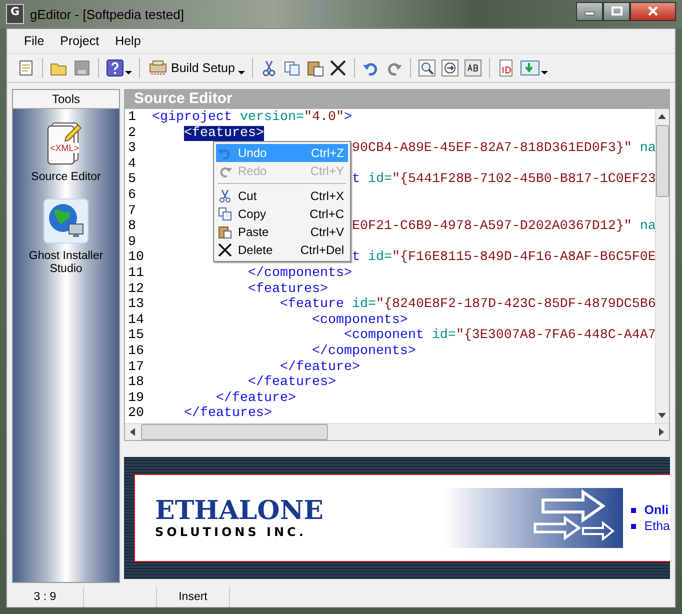  What do you see at coordinates (136, 258) in the screenshot?
I see `line-number: 10` at bounding box center [136, 258].